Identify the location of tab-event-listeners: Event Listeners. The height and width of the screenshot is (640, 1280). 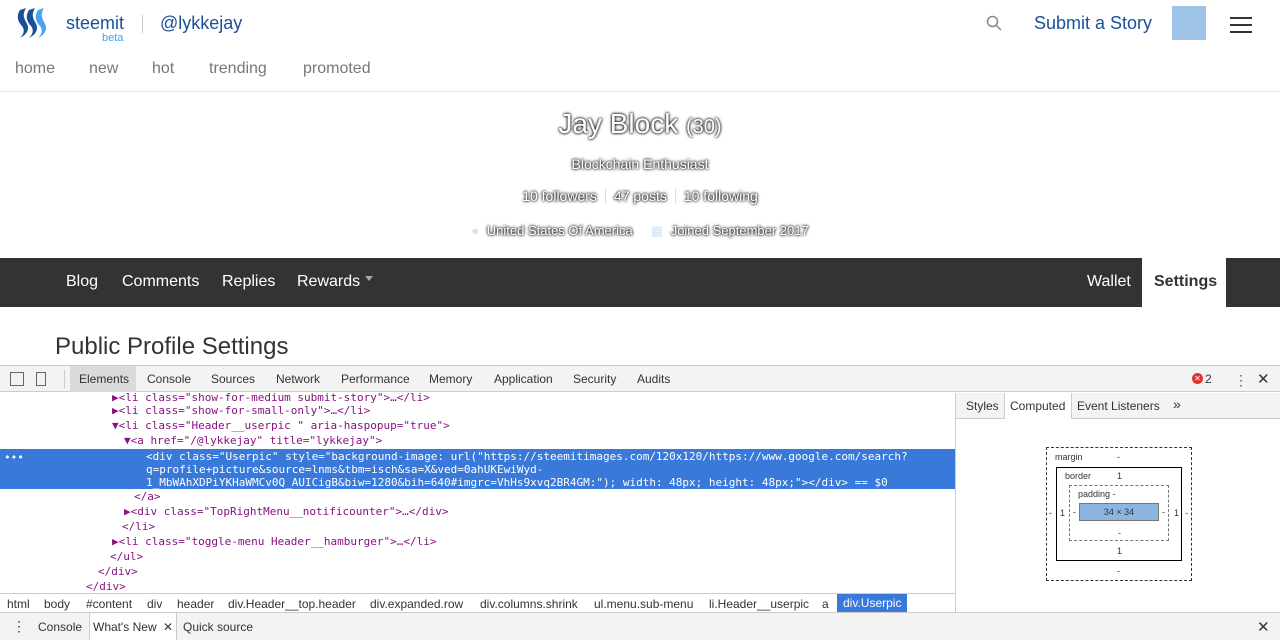
(1118, 406).